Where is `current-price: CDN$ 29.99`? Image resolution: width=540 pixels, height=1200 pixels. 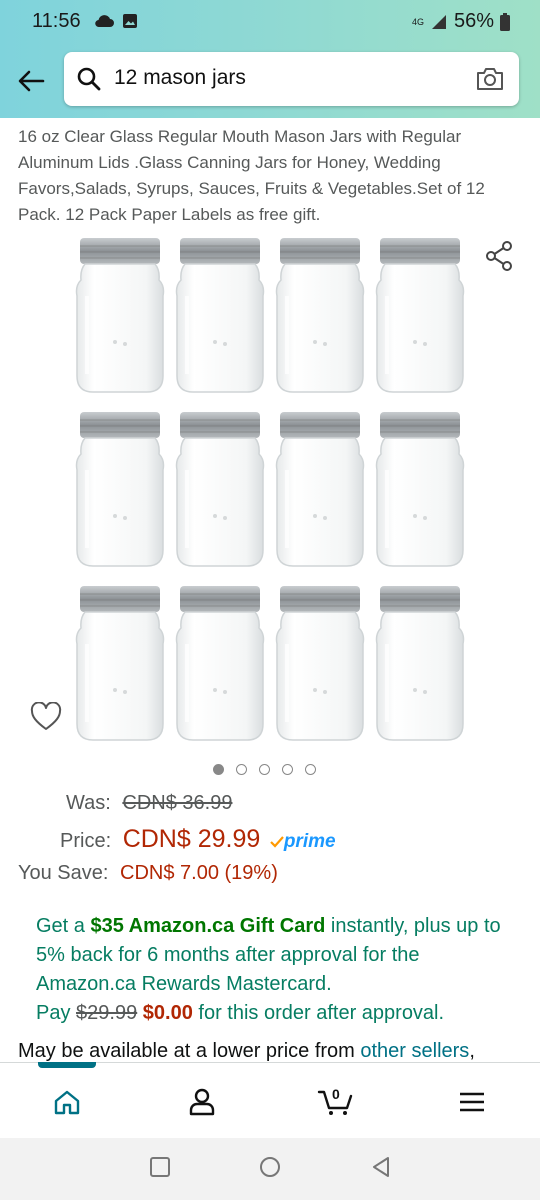
current-price: CDN$ 29.99 is located at coordinates (191, 839).